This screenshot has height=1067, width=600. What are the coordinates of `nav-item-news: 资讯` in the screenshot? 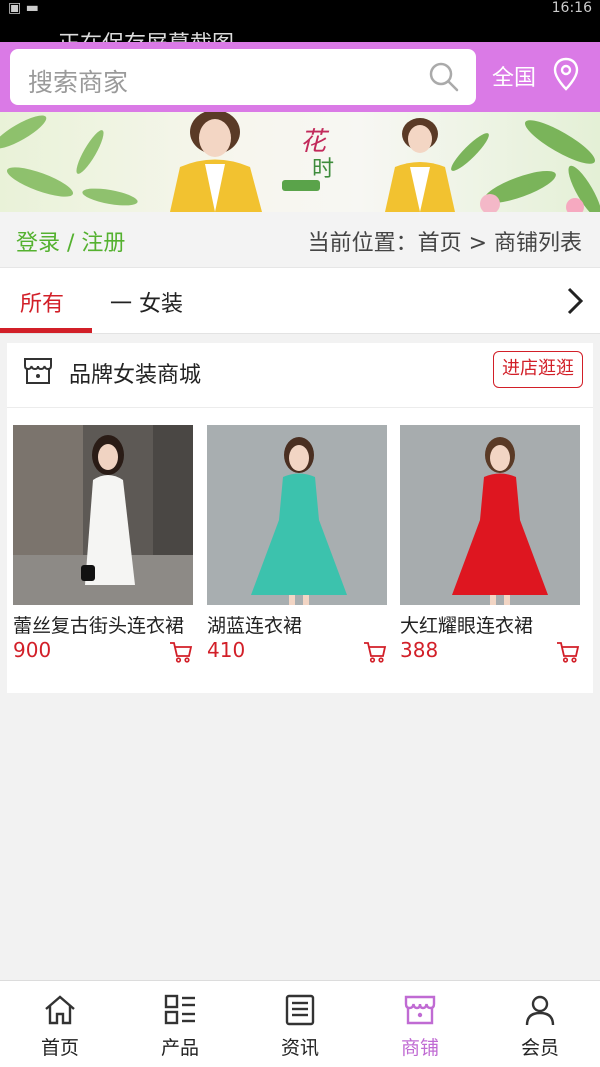 It's located at (300, 1027).